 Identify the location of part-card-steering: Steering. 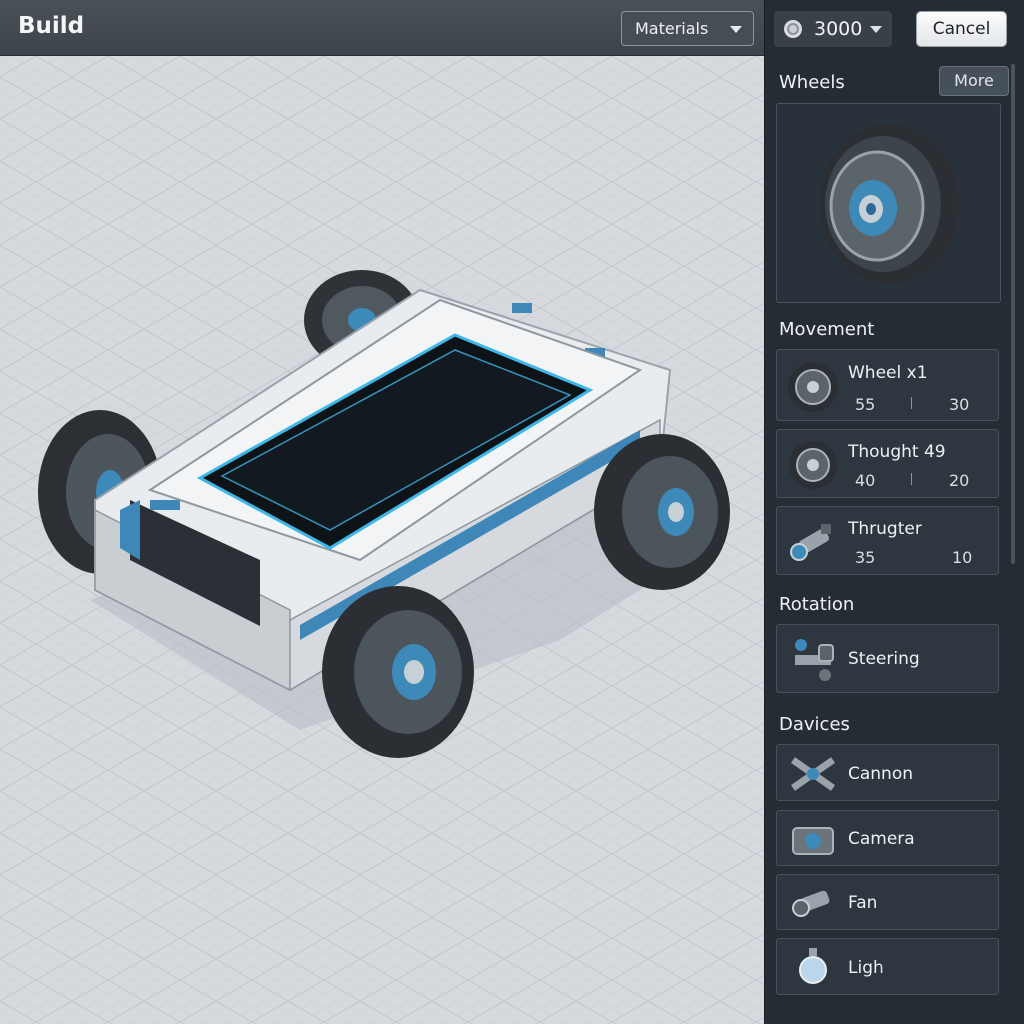
(887, 658).